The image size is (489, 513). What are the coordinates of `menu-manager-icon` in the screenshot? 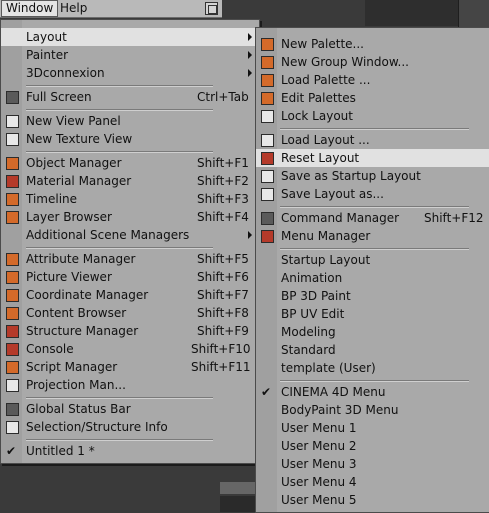 It's located at (267, 236).